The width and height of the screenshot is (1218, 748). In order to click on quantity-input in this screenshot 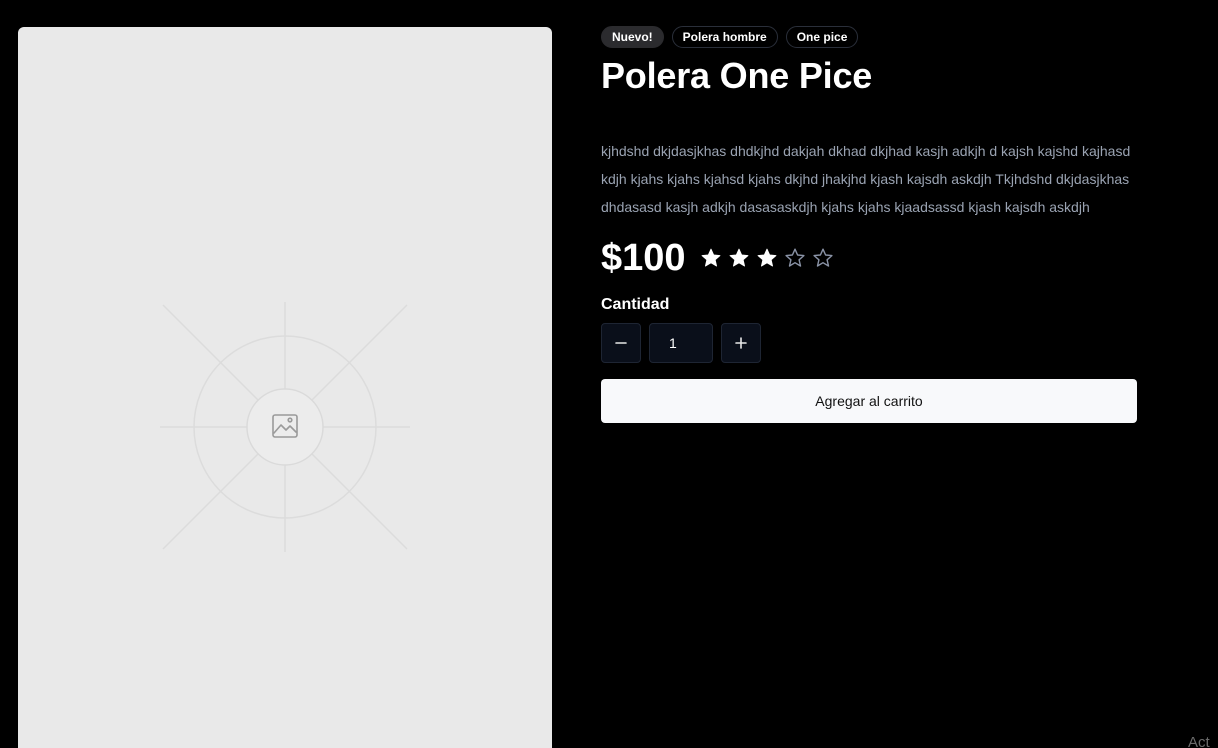, I will do `click(681, 343)`.